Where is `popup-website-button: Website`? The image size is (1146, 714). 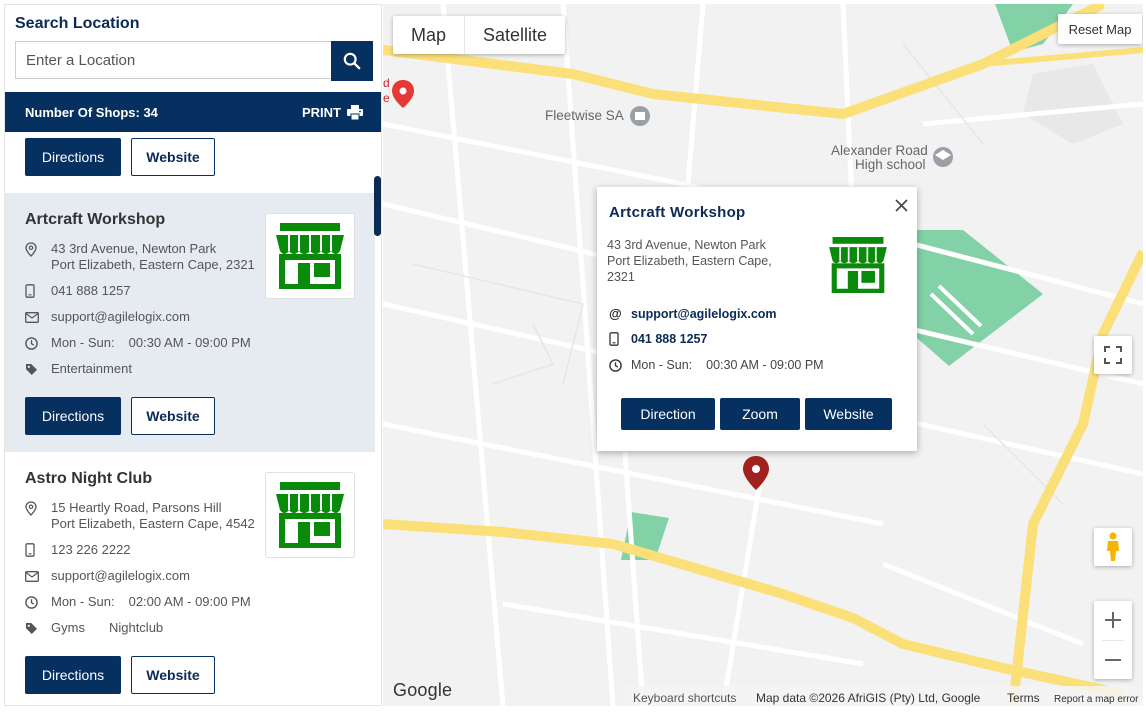 popup-website-button: Website is located at coordinates (848, 414).